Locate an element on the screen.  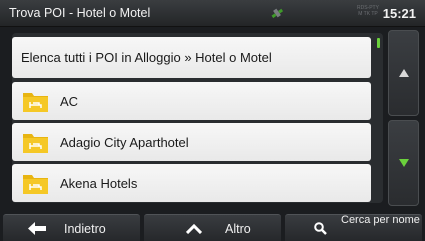
scroll-up-button is located at coordinates (403, 73).